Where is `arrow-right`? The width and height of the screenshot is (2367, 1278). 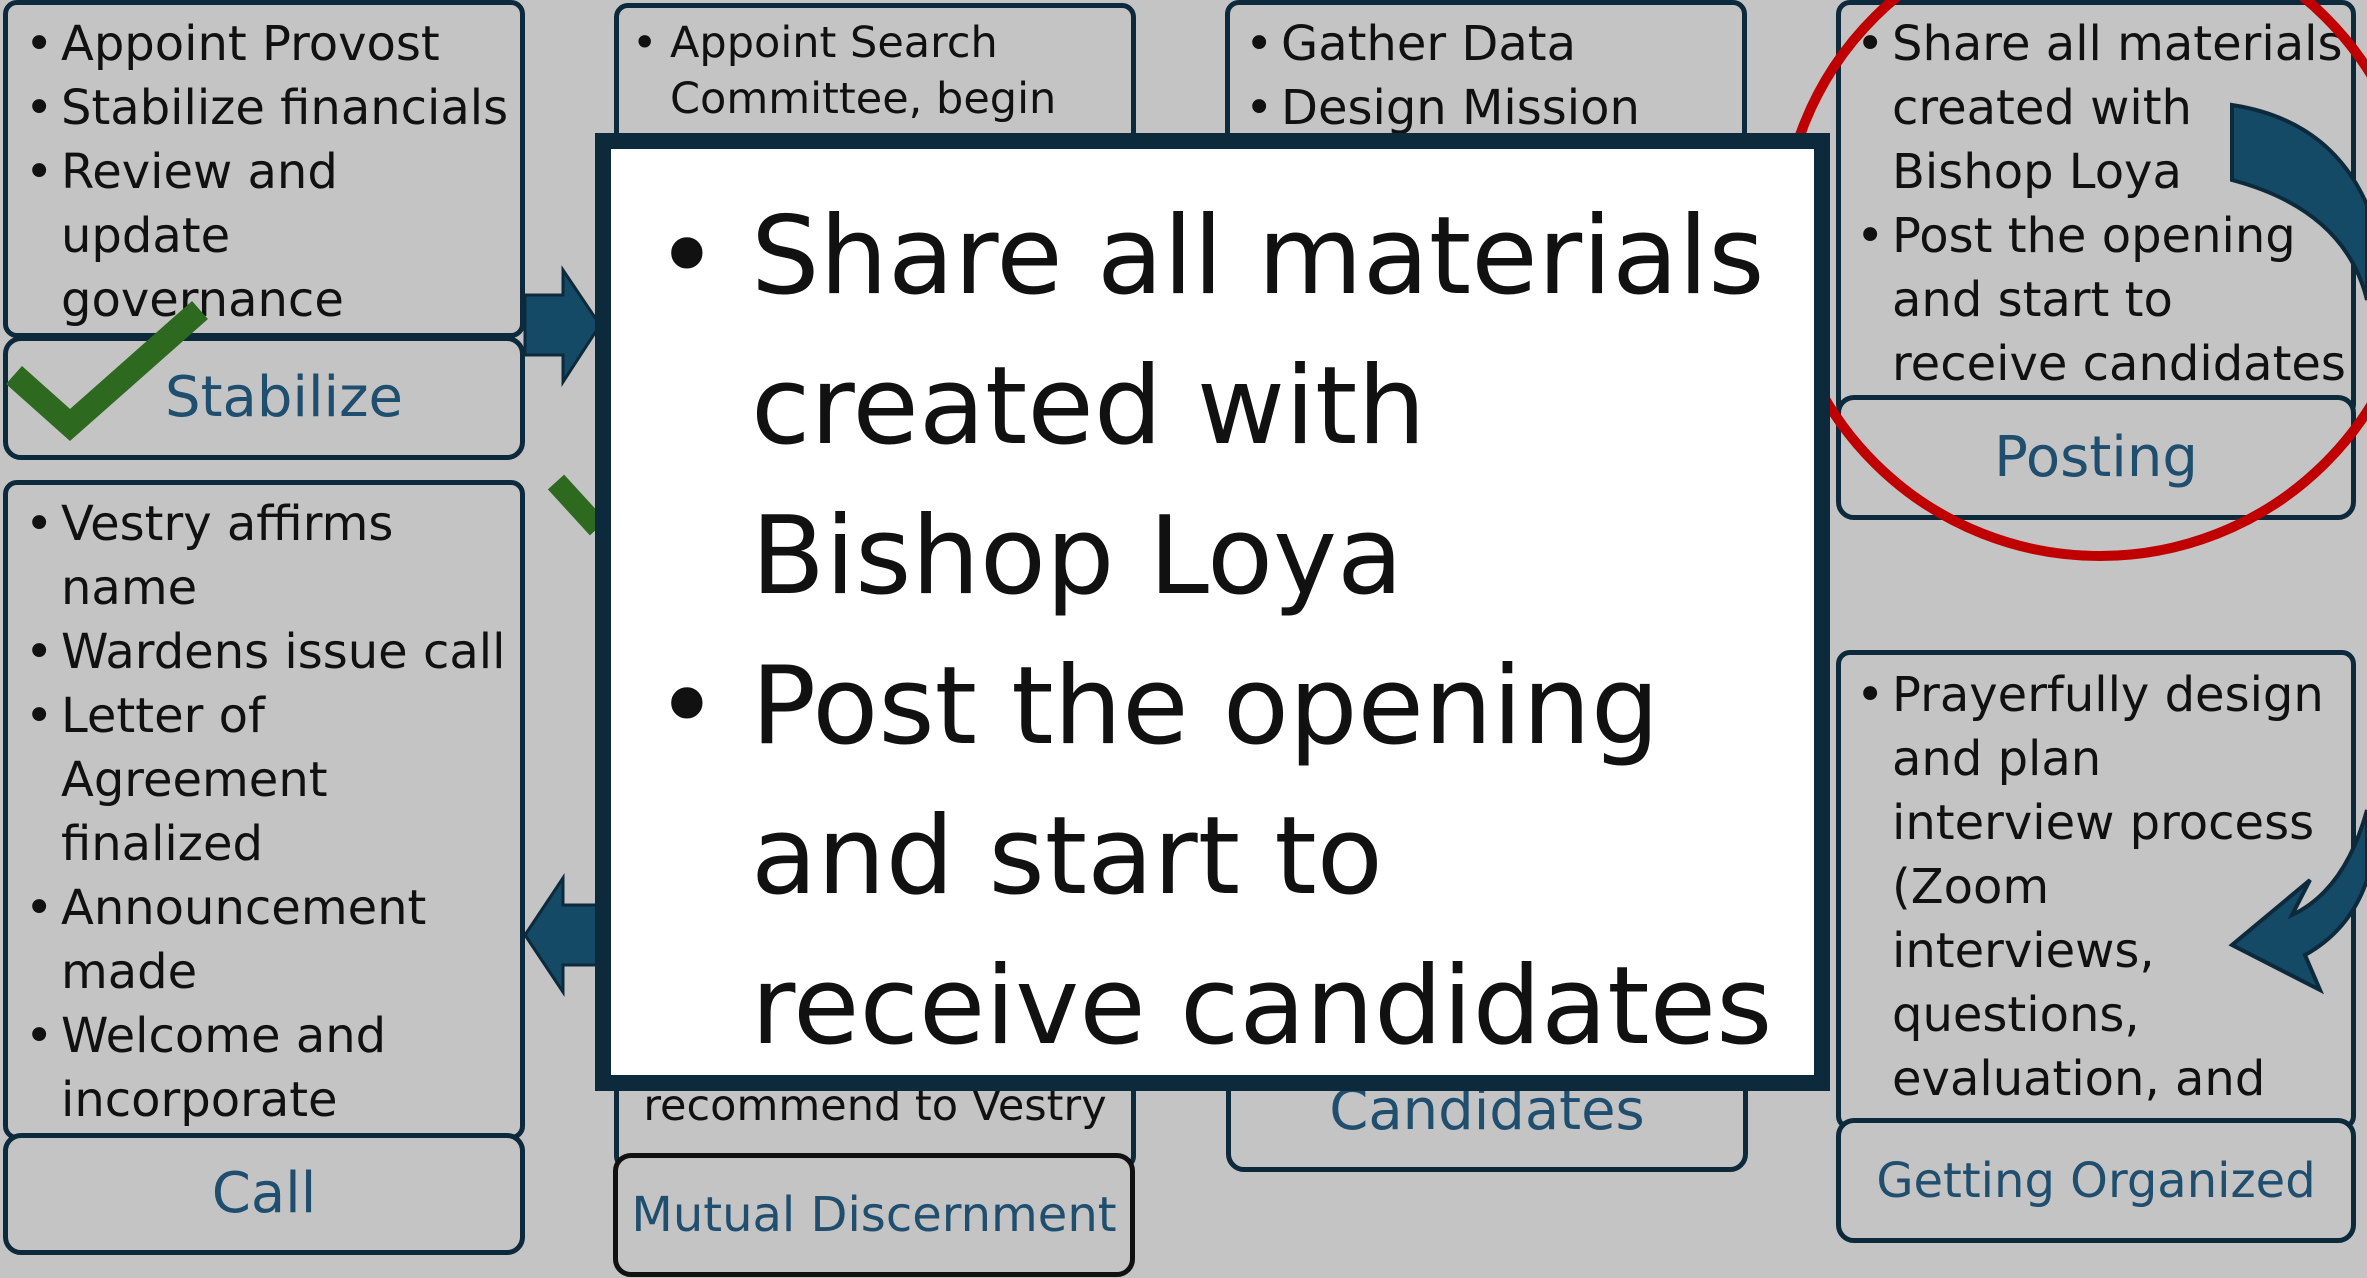 arrow-right is located at coordinates (562, 326).